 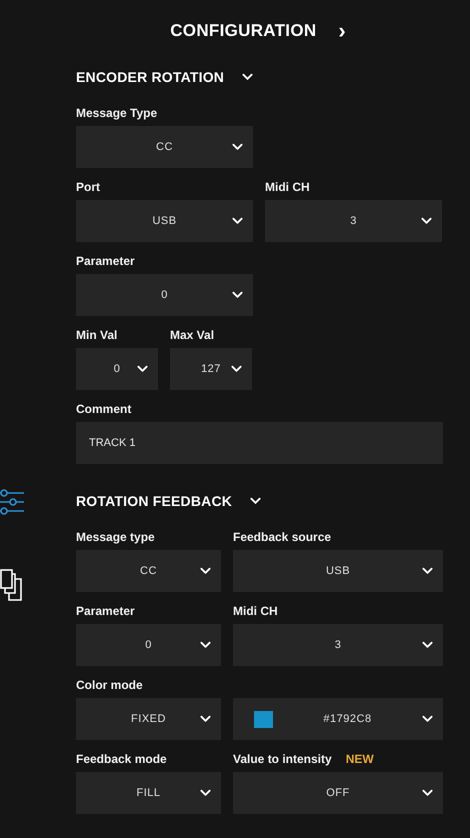 I want to click on color-dropdown: #1792C8, so click(x=338, y=719).